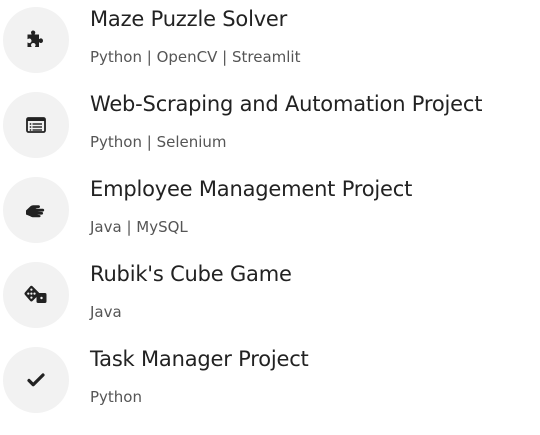 The height and width of the screenshot is (435, 540). I want to click on project-title: Rubik's Cube Game, so click(191, 274).